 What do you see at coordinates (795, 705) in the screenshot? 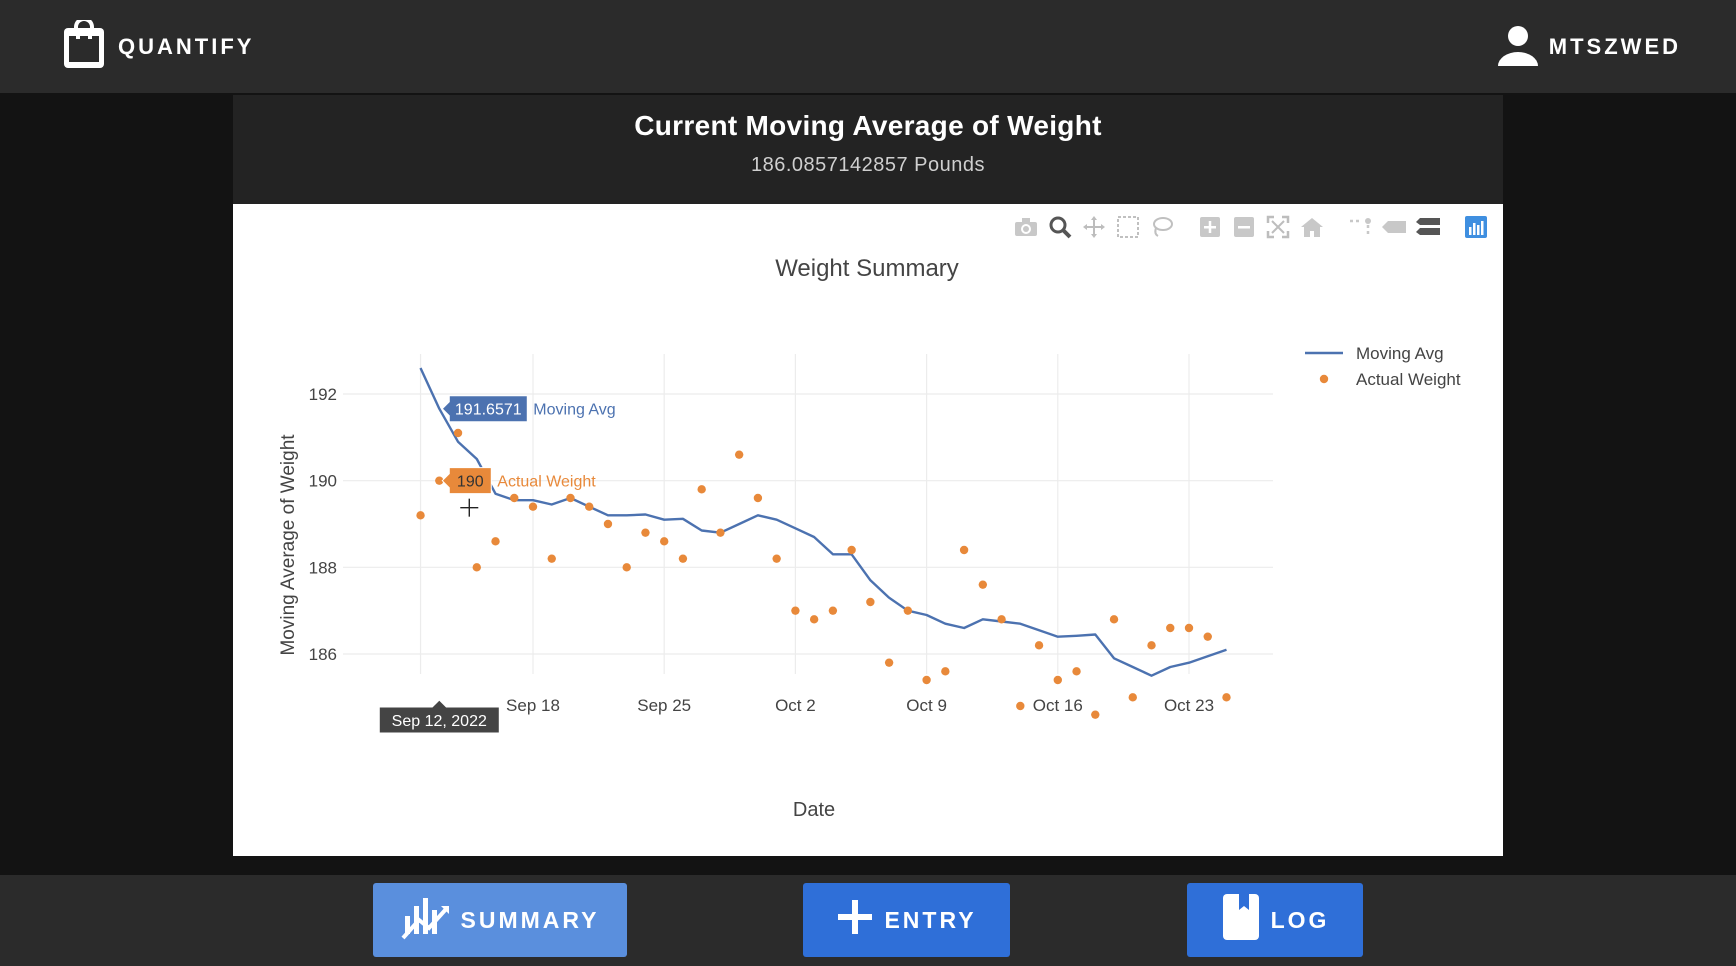
I see `x-tick-label: Oct 2` at bounding box center [795, 705].